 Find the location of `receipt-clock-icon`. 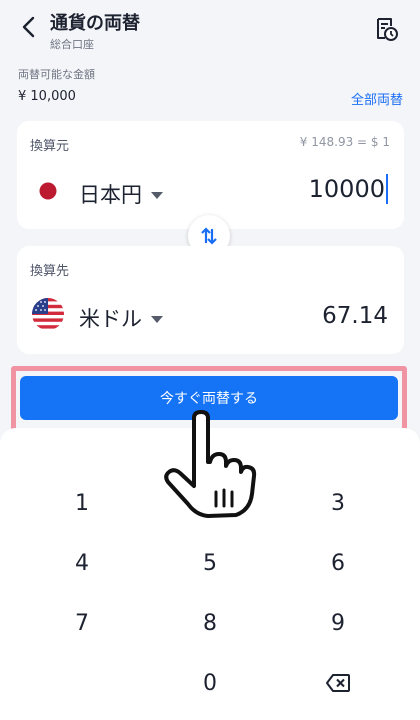

receipt-clock-icon is located at coordinates (387, 29).